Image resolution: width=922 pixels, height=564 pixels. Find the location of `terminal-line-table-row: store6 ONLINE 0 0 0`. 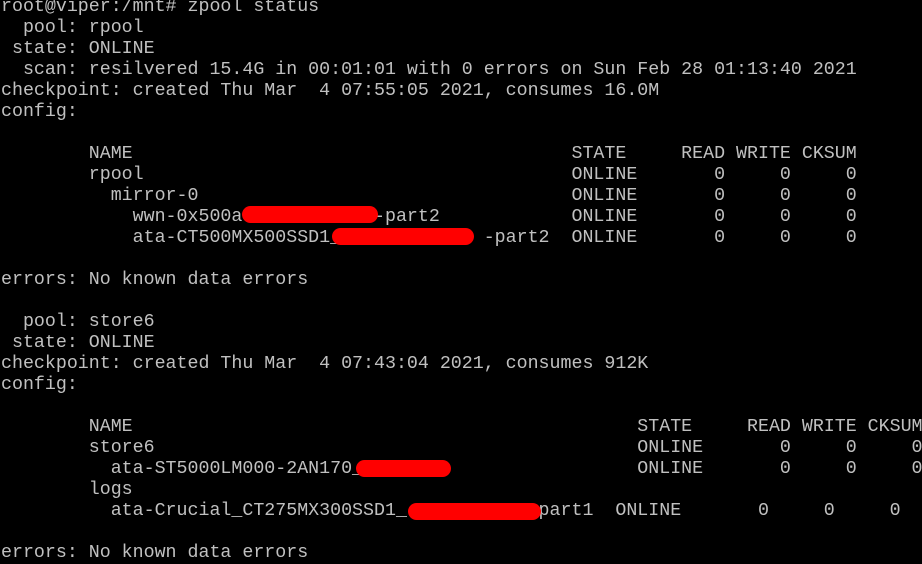

terminal-line-table-row: store6 ONLINE 0 0 0 is located at coordinates (461, 448).